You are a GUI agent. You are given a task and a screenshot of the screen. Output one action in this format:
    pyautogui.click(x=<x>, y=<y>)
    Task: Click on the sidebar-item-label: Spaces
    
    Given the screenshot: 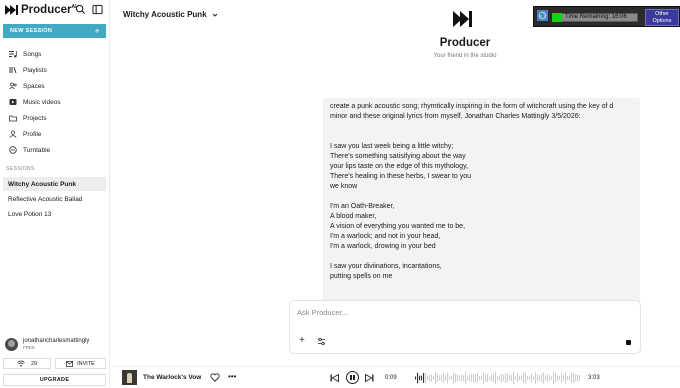 What is the action you would take?
    pyautogui.click(x=34, y=86)
    